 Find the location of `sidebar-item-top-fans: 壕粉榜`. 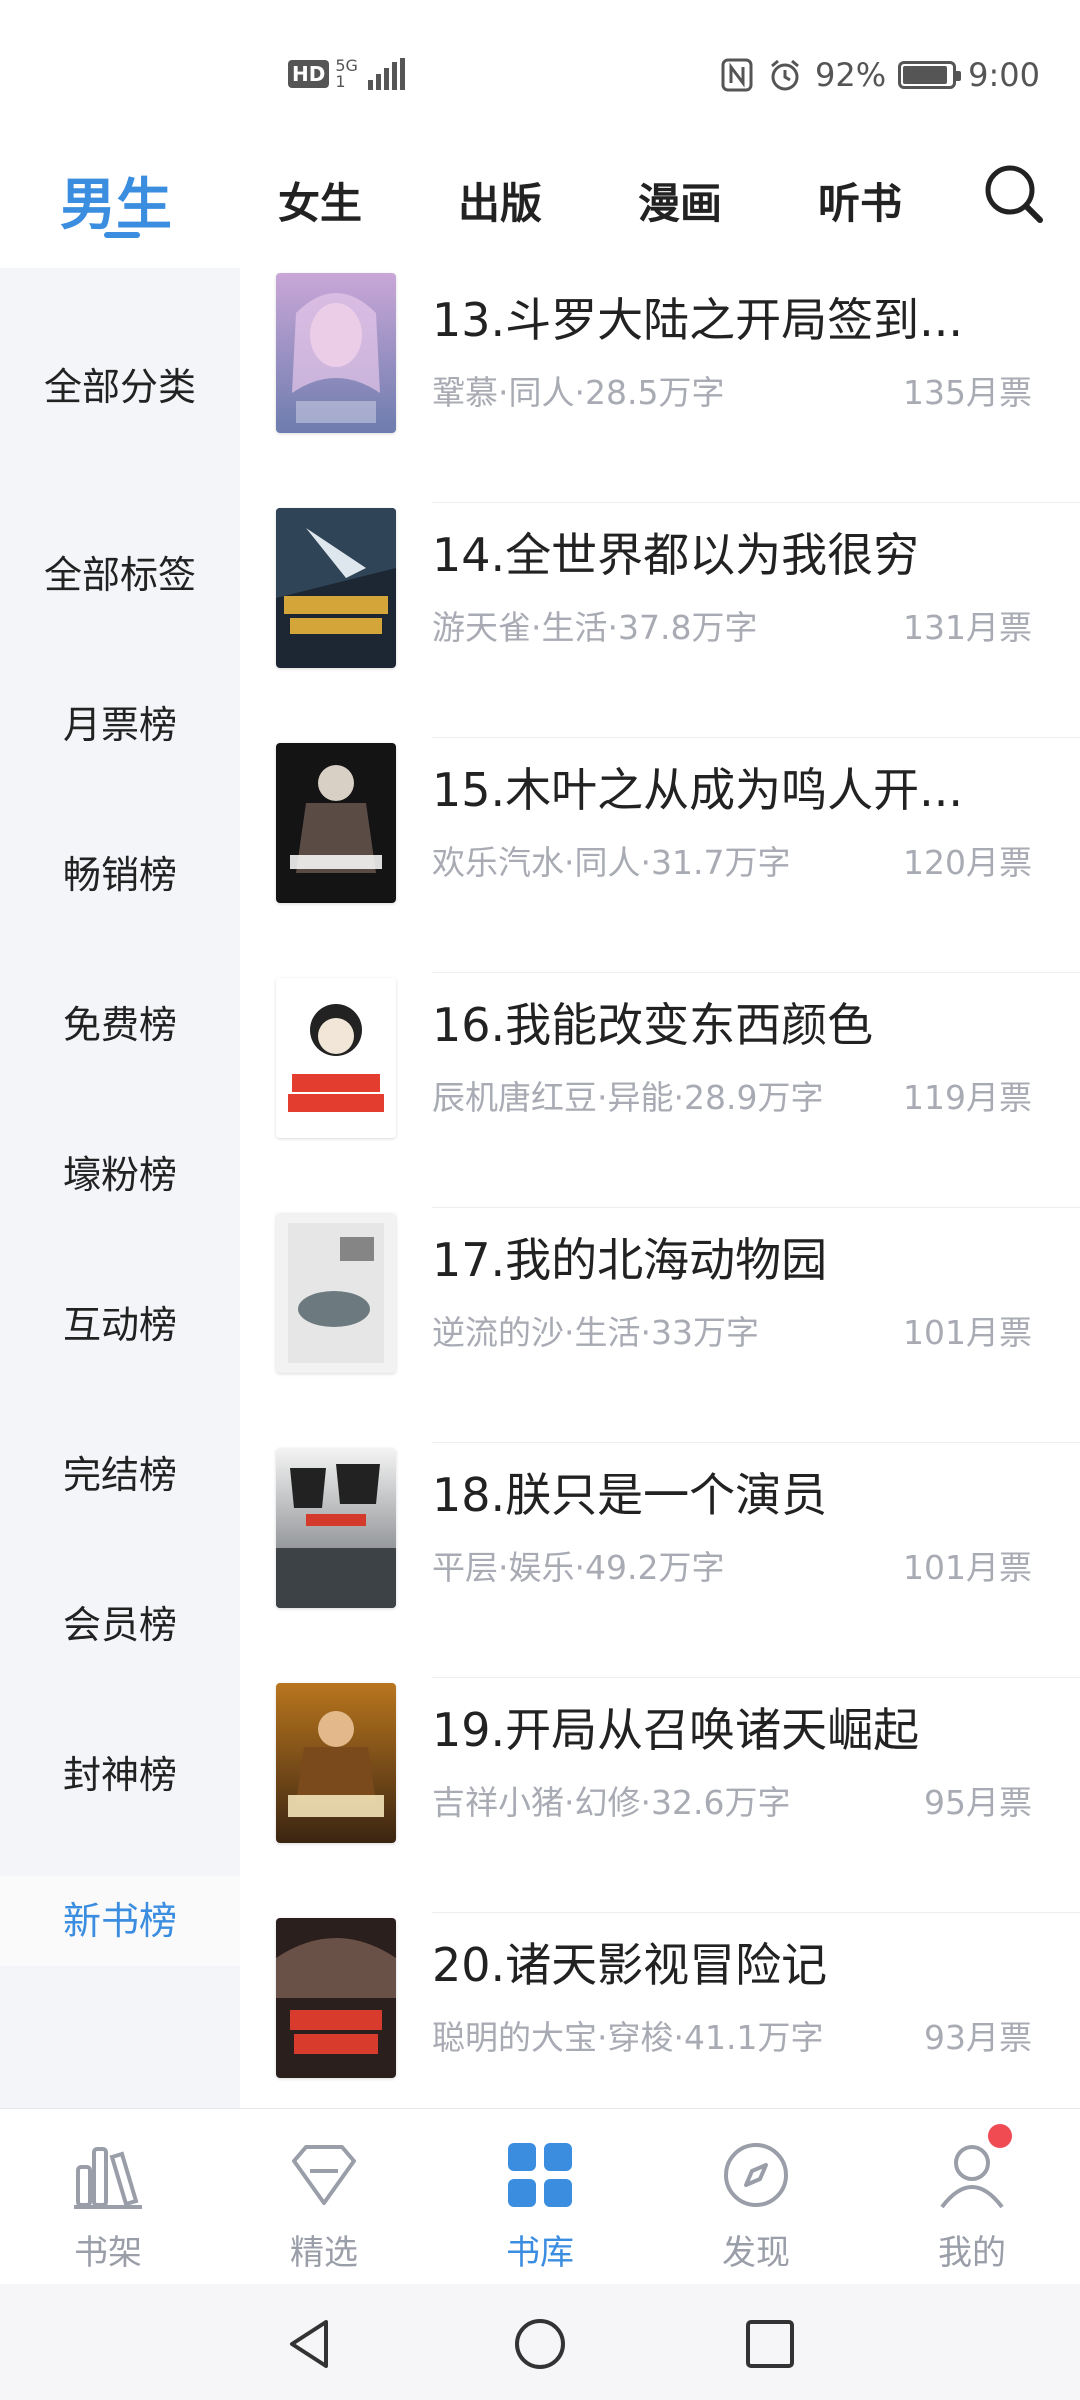

sidebar-item-top-fans: 壕粉榜 is located at coordinates (120, 1171).